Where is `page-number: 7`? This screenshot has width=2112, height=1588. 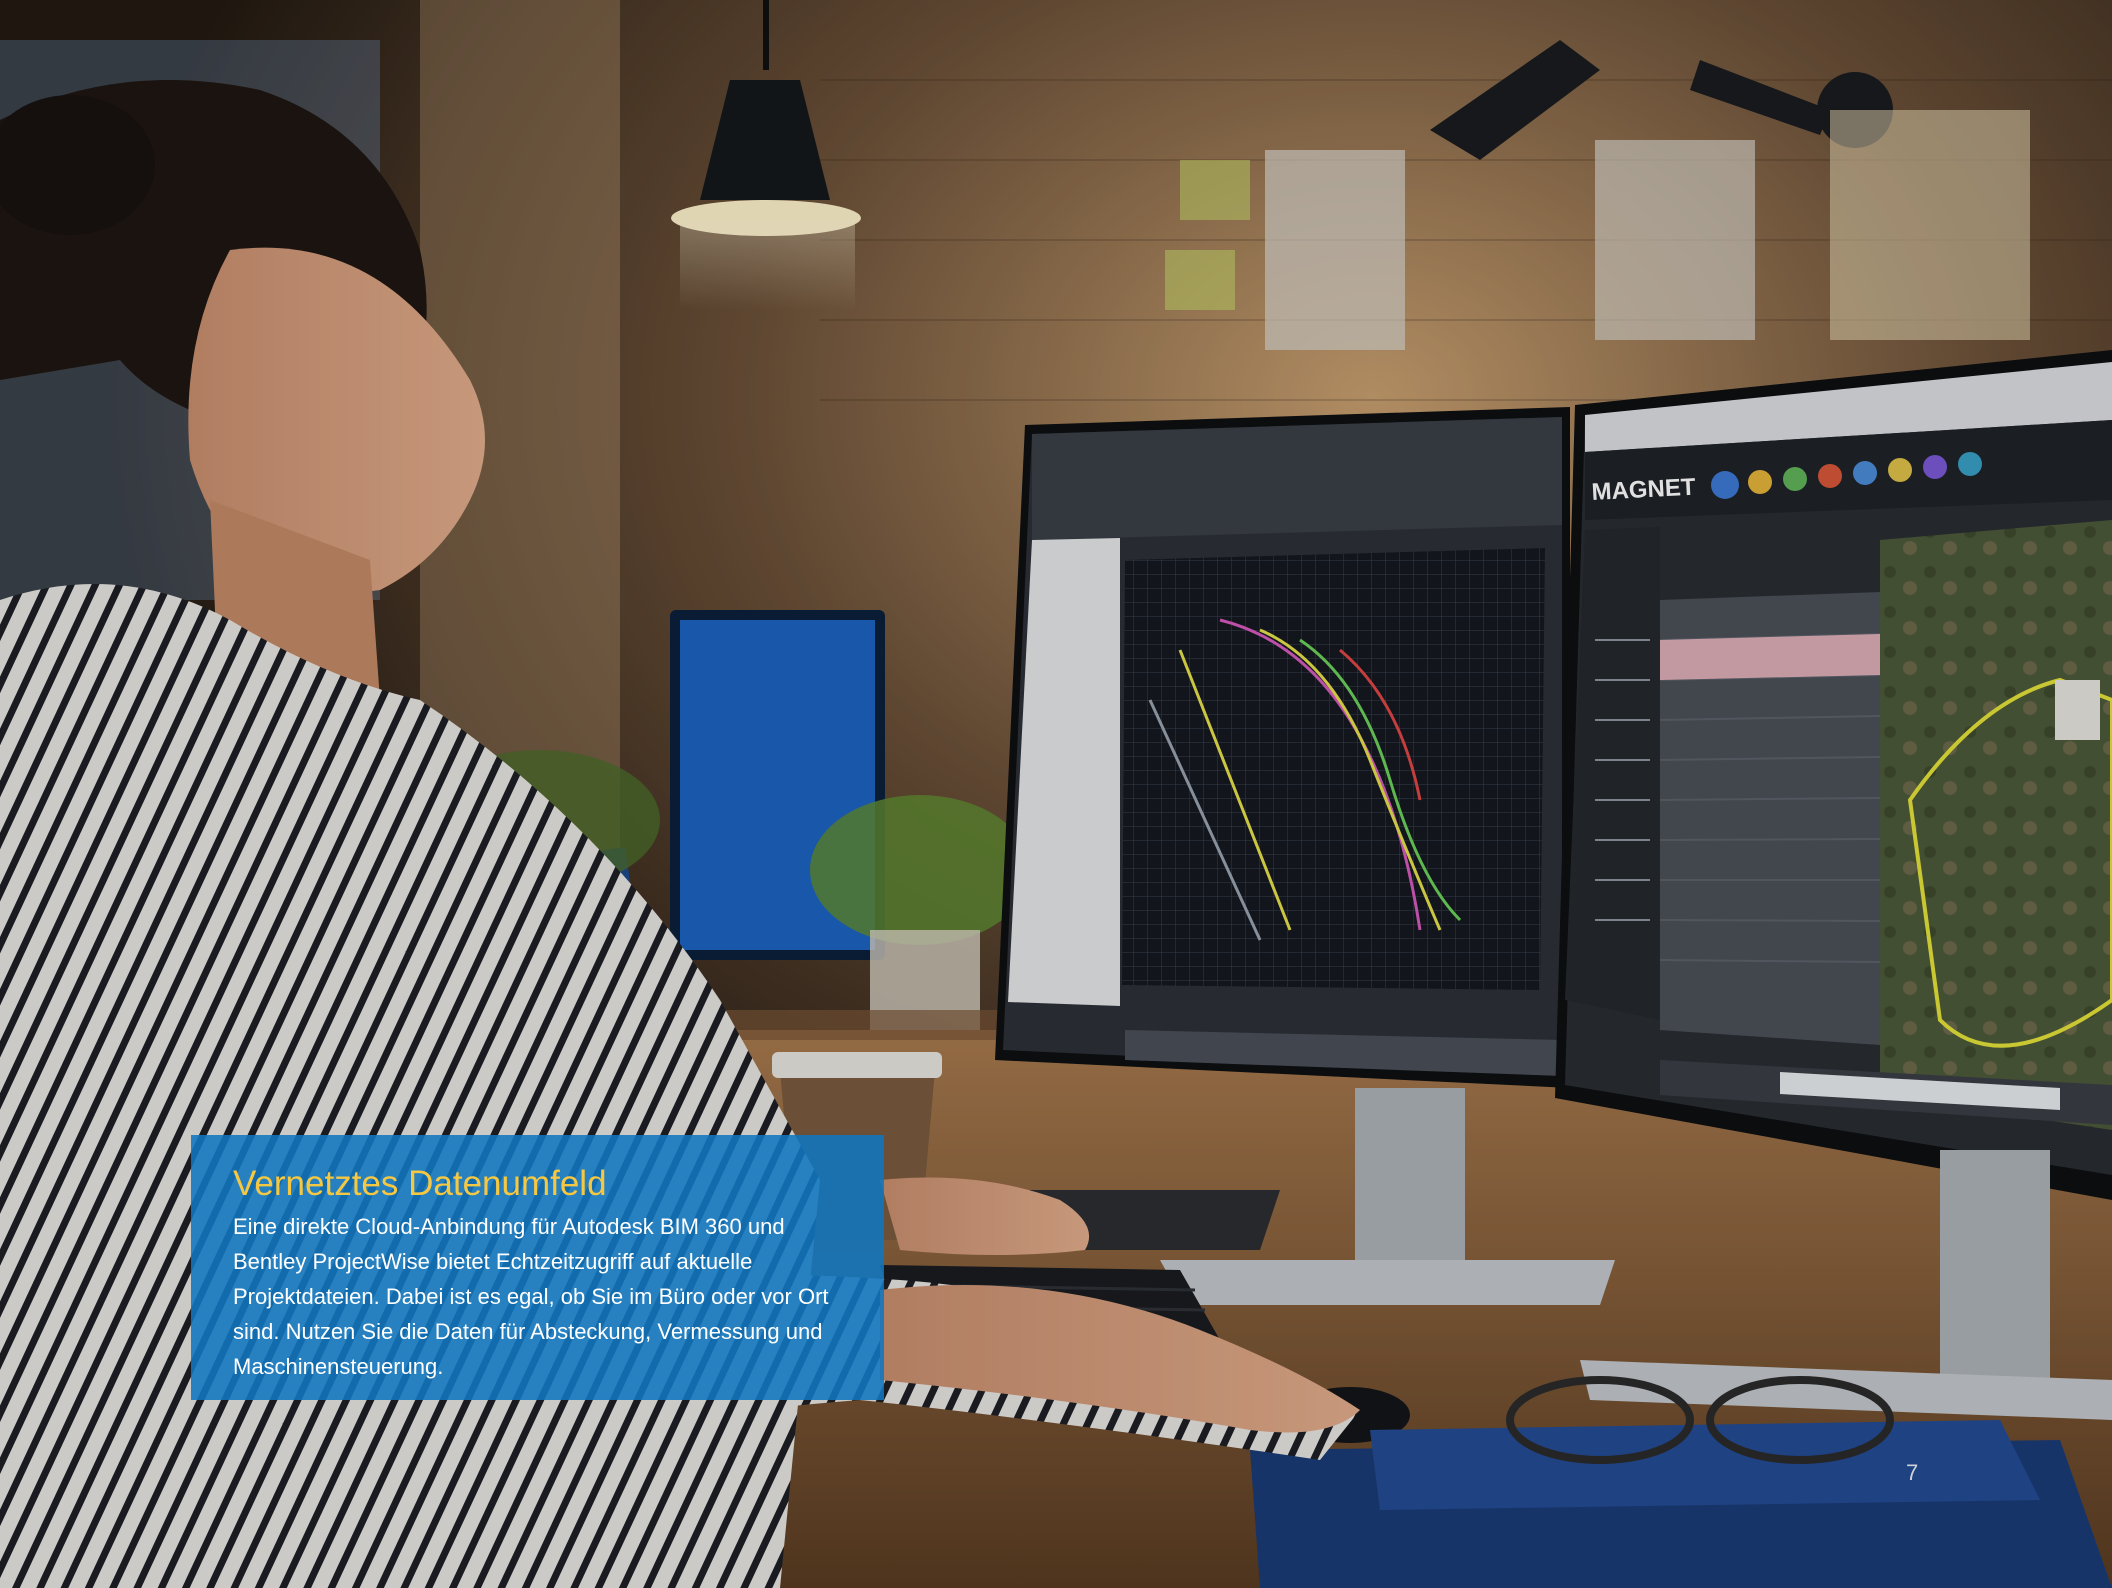
page-number: 7 is located at coordinates (1912, 1472).